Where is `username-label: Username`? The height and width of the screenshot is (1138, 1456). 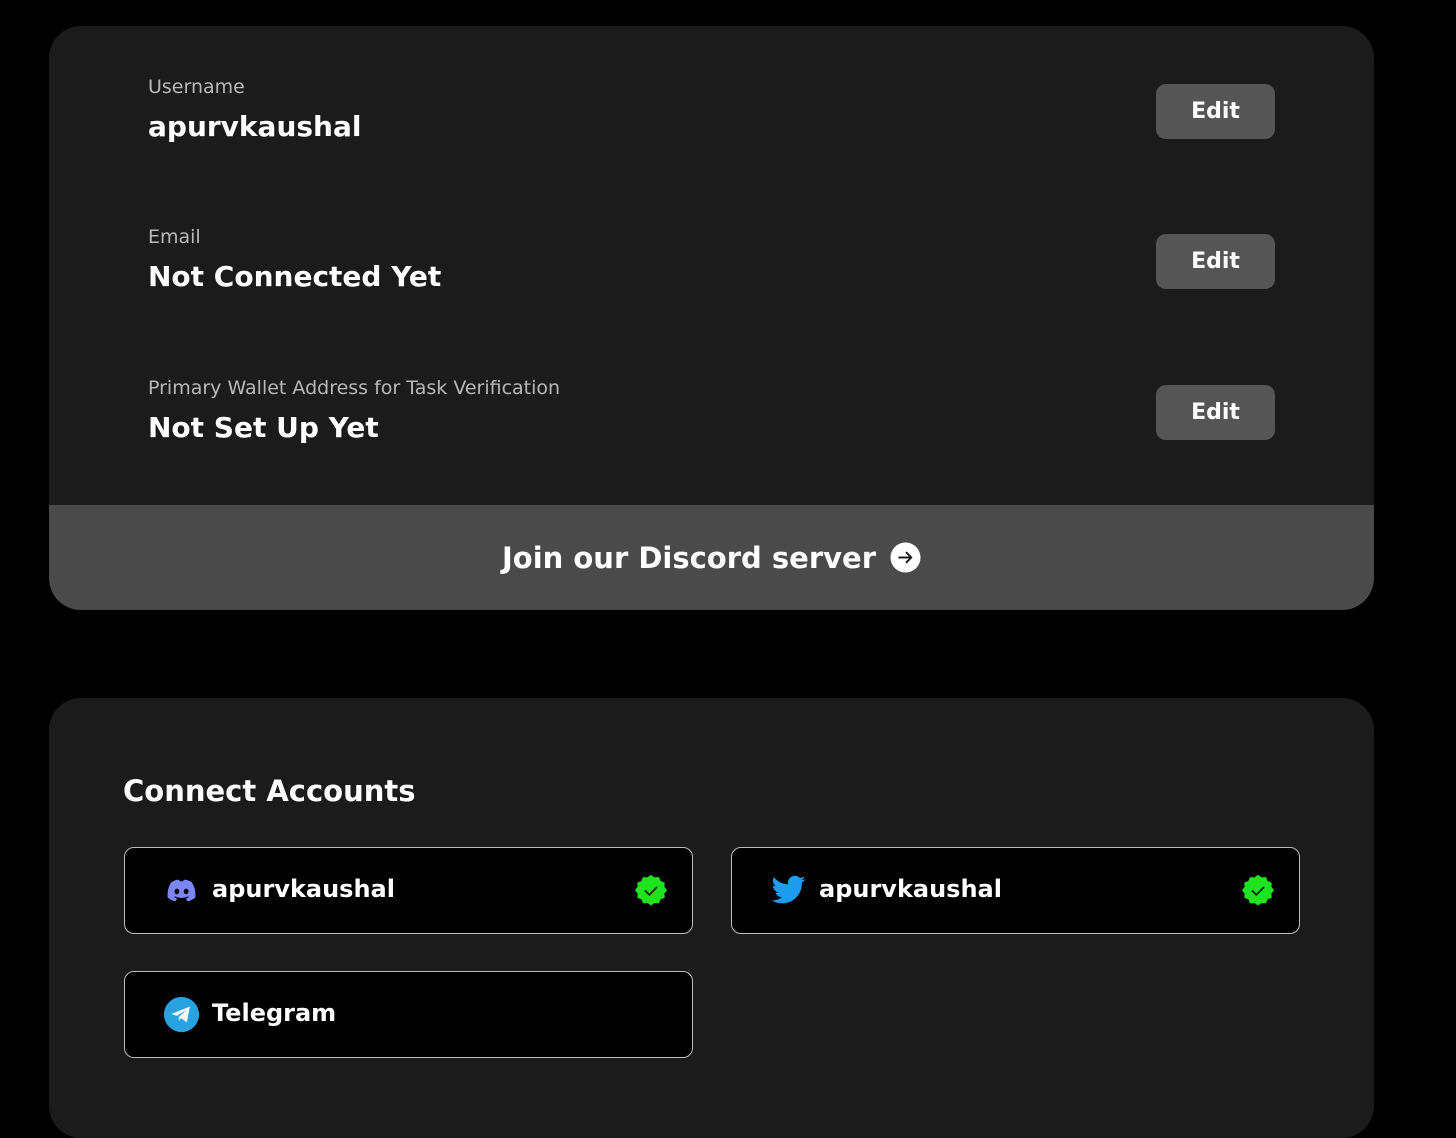 username-label: Username is located at coordinates (196, 87).